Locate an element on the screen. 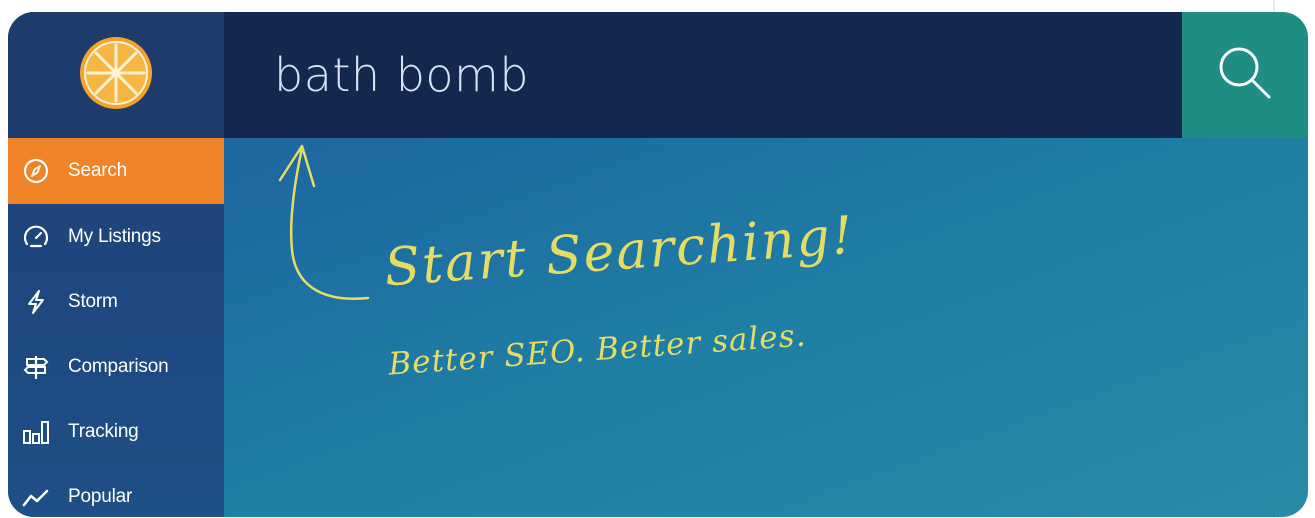  arrow-icon is located at coordinates (324, 222).